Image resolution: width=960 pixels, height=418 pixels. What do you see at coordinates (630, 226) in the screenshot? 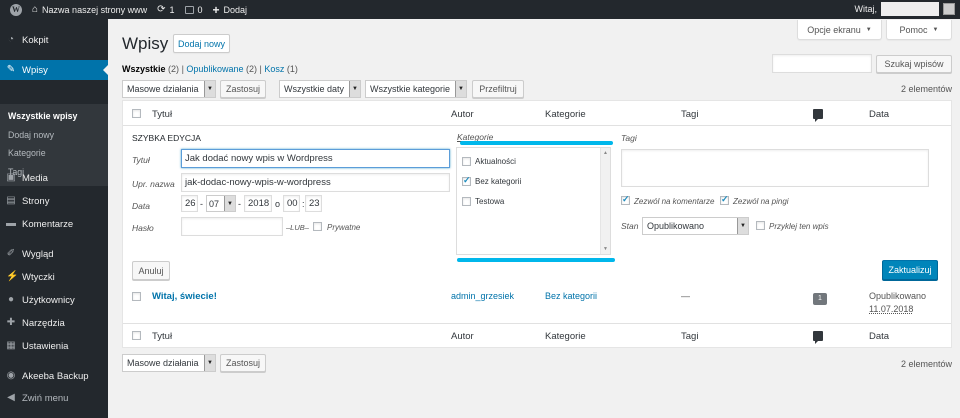
I see `status-label: Stan` at bounding box center [630, 226].